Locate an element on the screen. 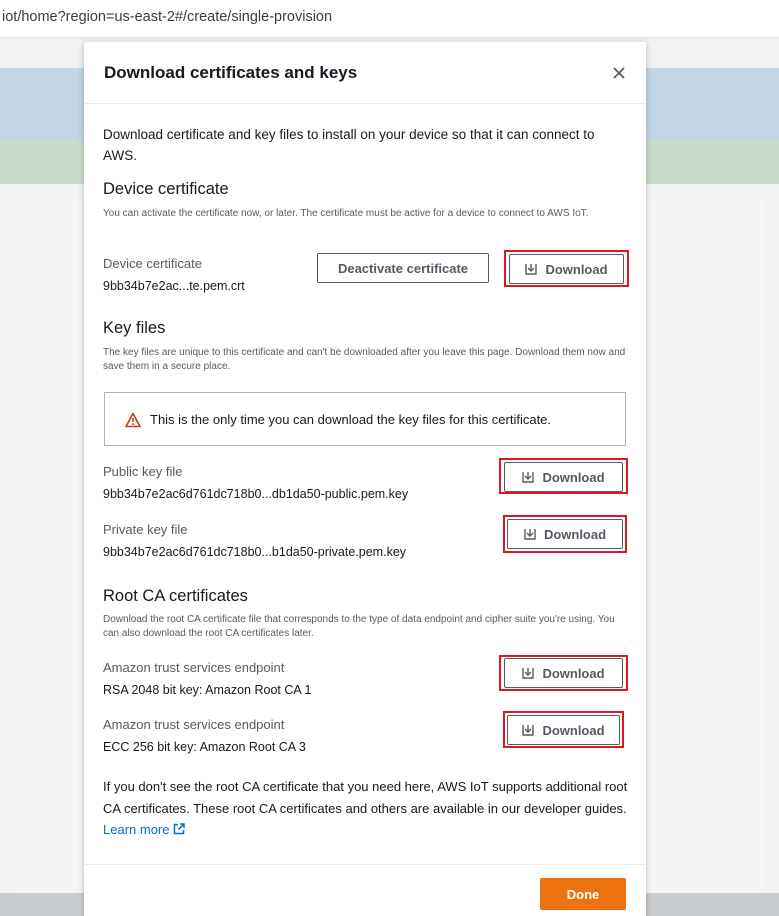  public-key-download-button: Download is located at coordinates (563, 477).